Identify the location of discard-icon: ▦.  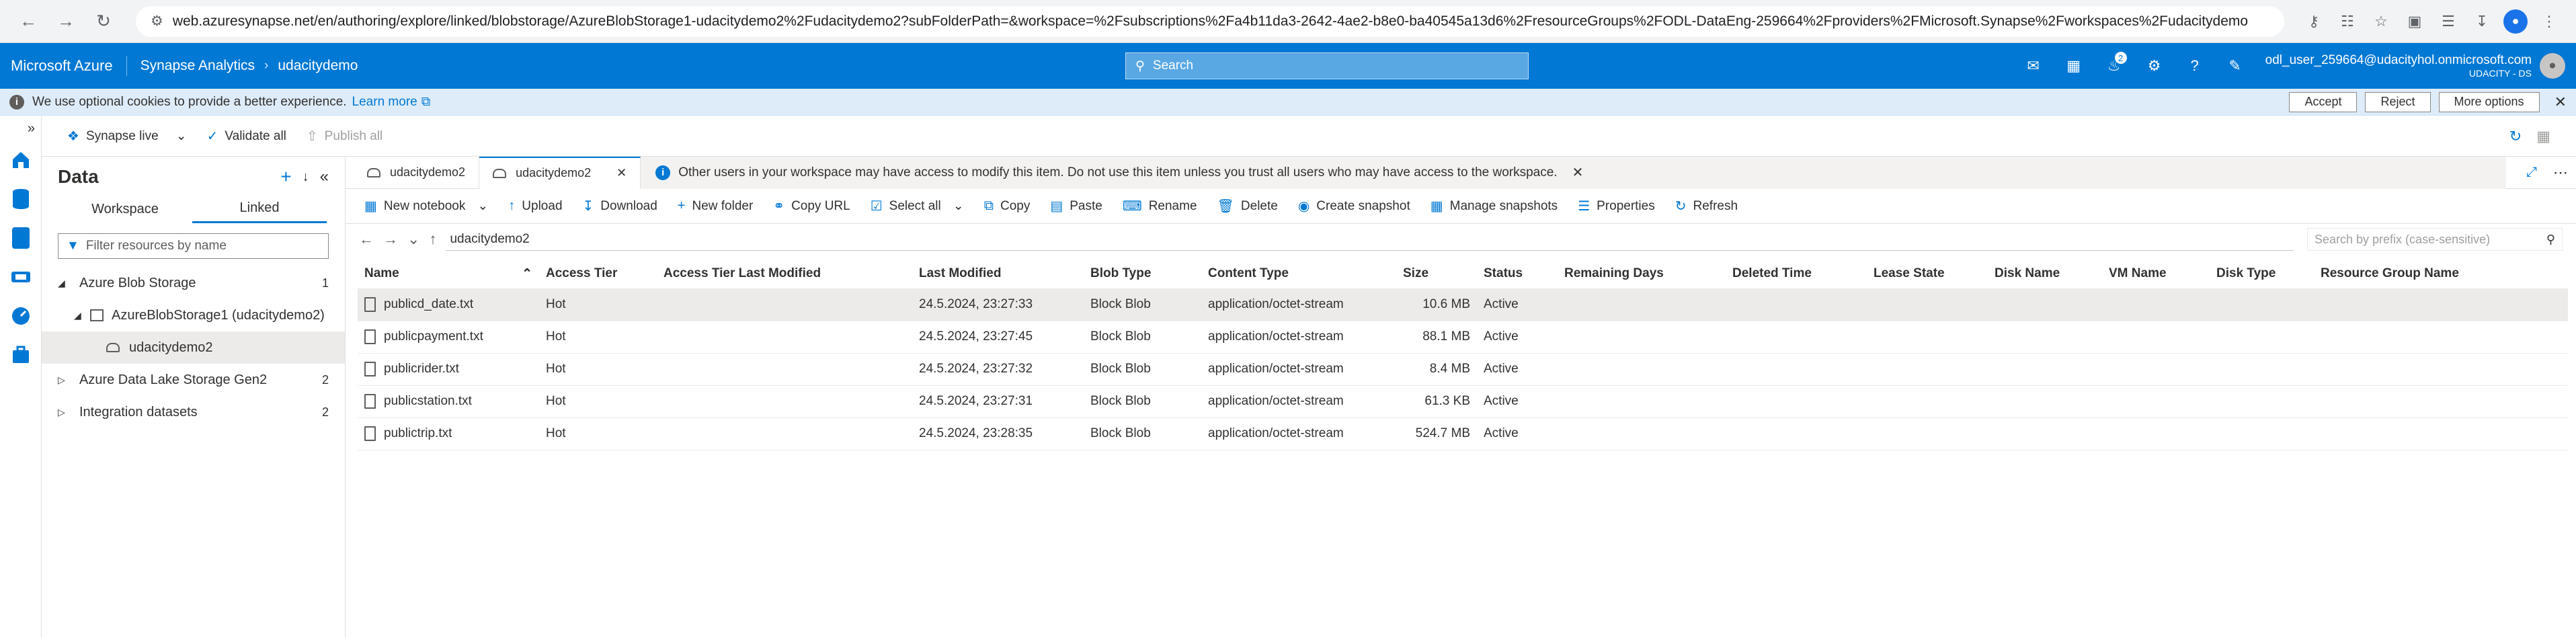
(2543, 136).